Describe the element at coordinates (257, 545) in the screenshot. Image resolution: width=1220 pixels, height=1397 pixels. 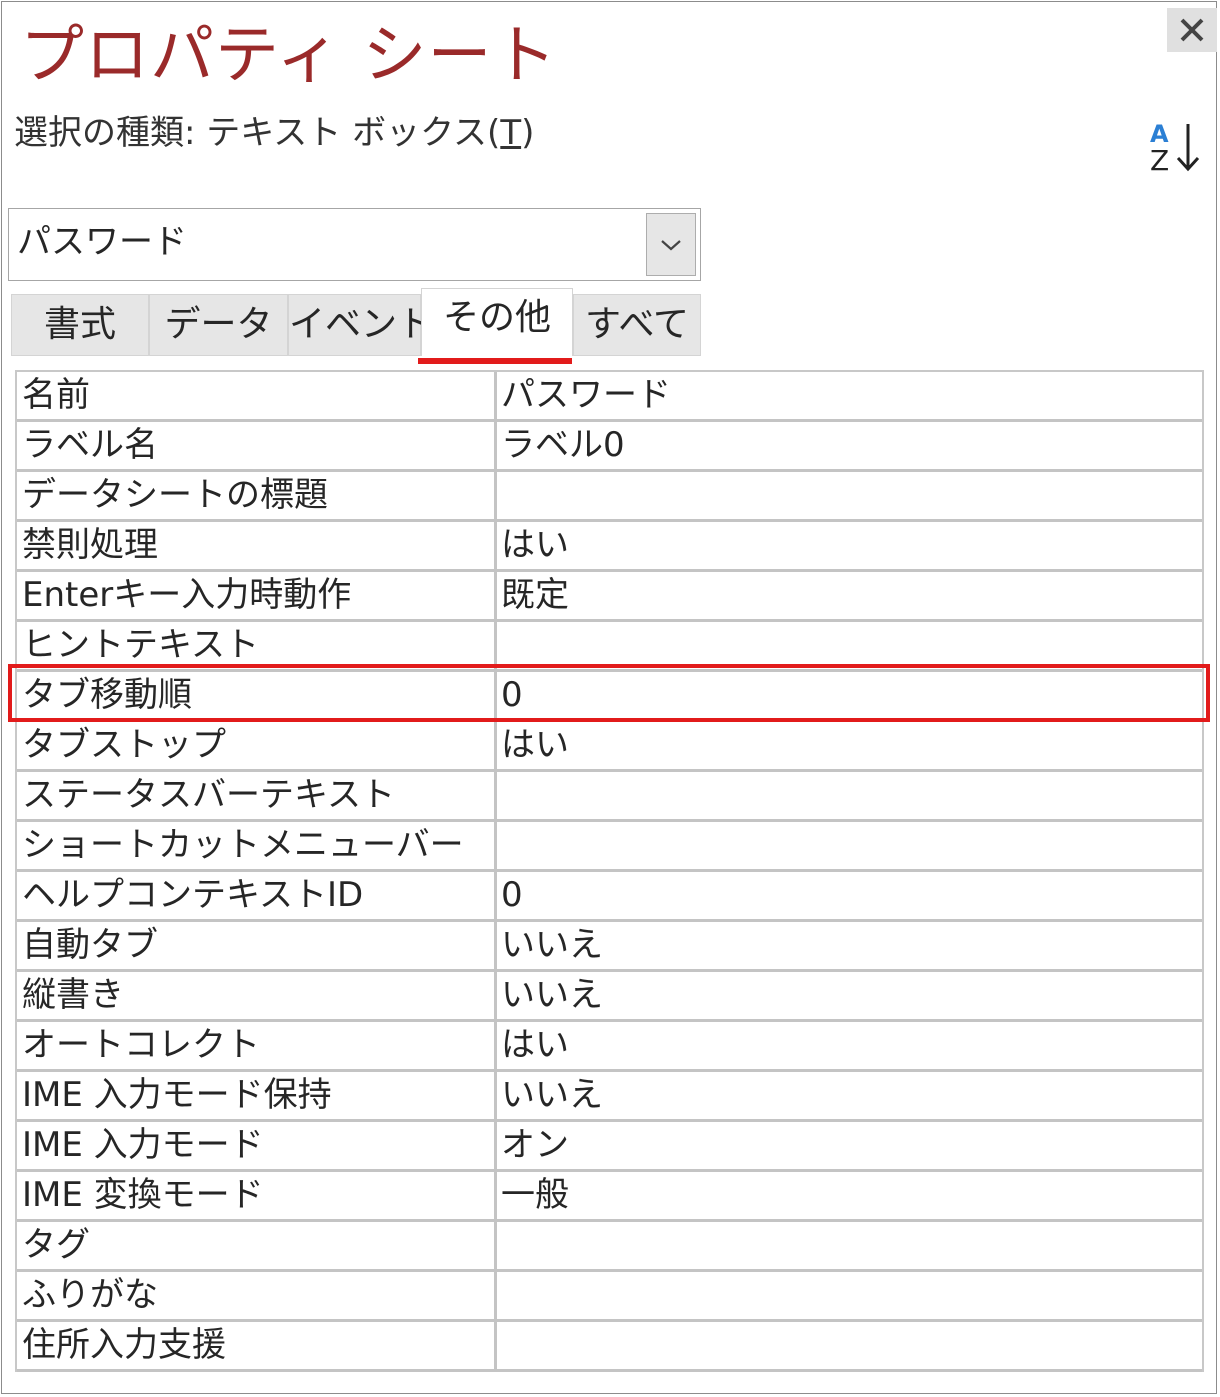
I see `property-name: 禁則処理` at that location.